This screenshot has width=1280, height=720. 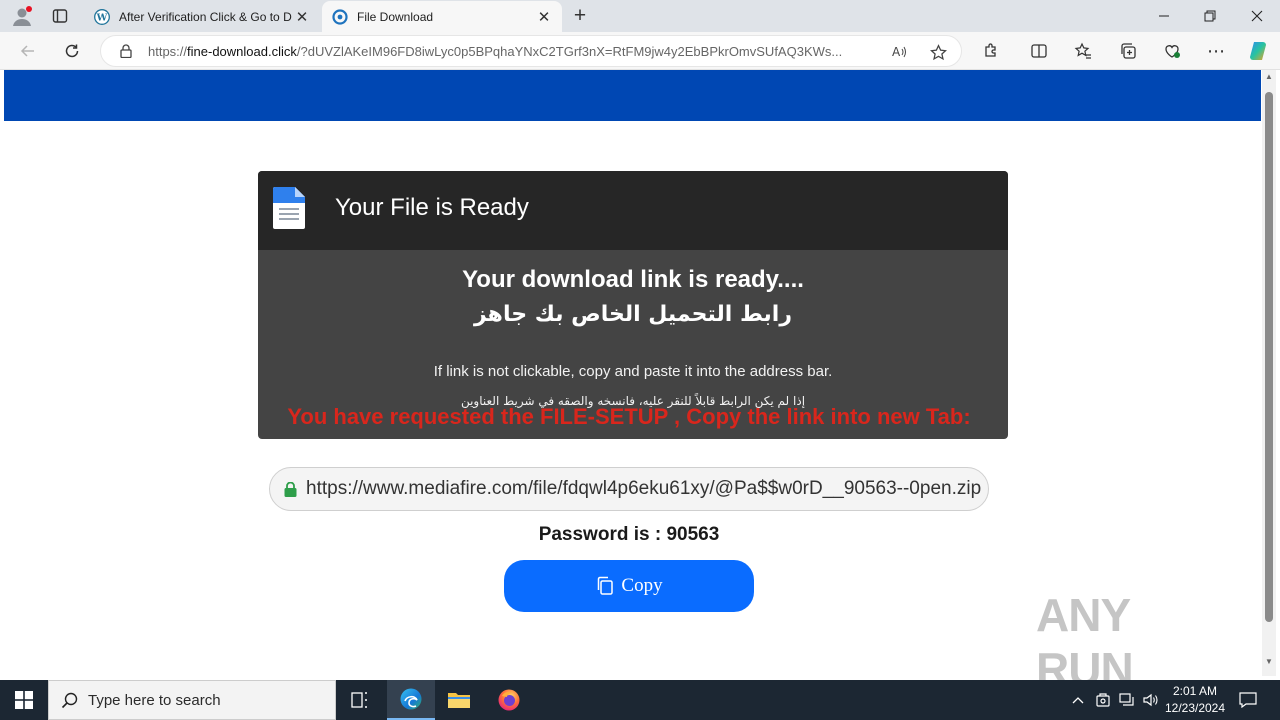 What do you see at coordinates (28, 51) in the screenshot?
I see `back-button` at bounding box center [28, 51].